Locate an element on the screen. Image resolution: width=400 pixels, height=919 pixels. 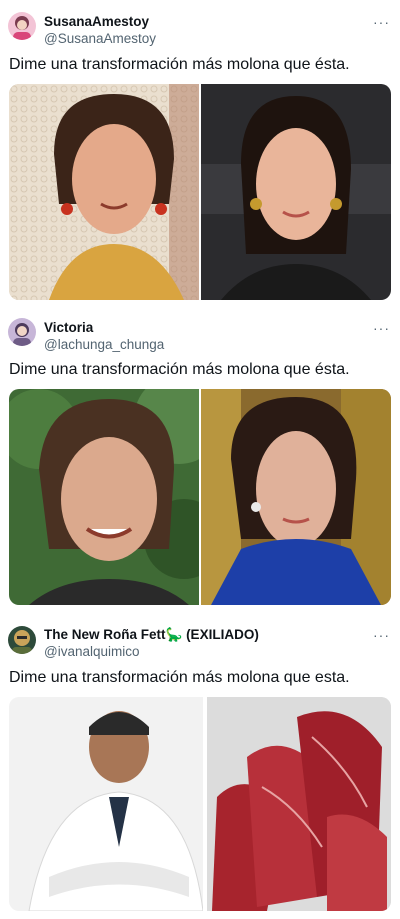
author-name: The New Roña Fett🦕 (EXILIADO) is located at coordinates (151, 635).